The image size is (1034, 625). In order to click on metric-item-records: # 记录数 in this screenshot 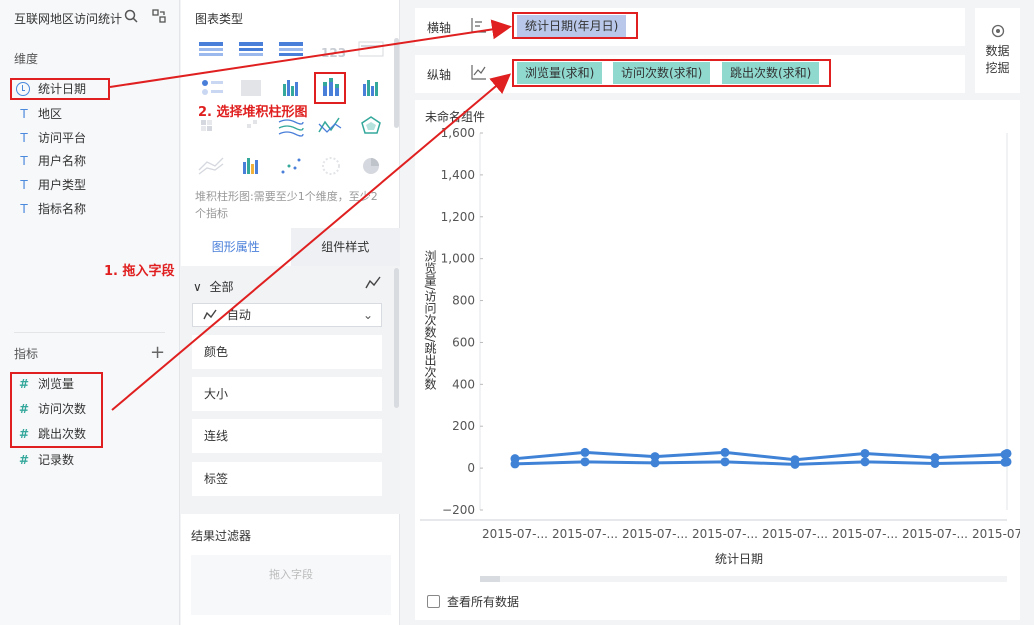, I will do `click(45, 460)`.